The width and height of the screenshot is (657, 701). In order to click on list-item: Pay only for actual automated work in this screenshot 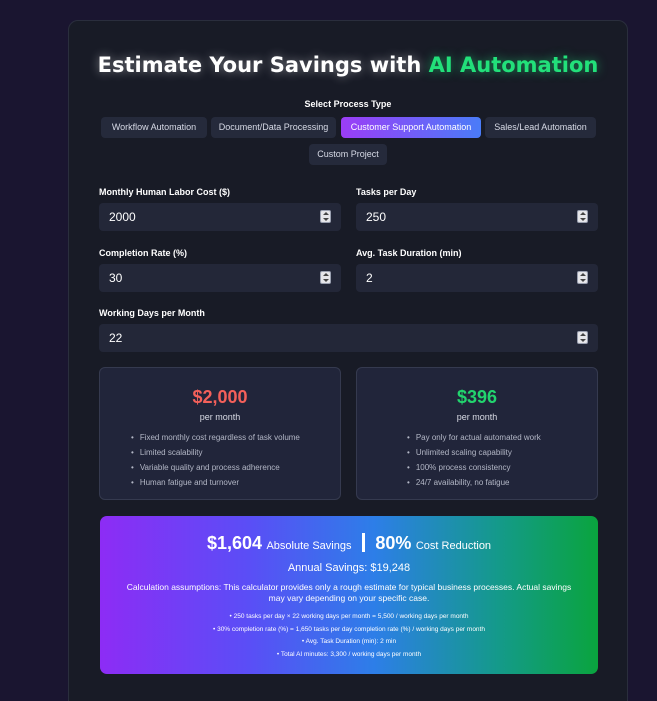, I will do `click(474, 437)`.